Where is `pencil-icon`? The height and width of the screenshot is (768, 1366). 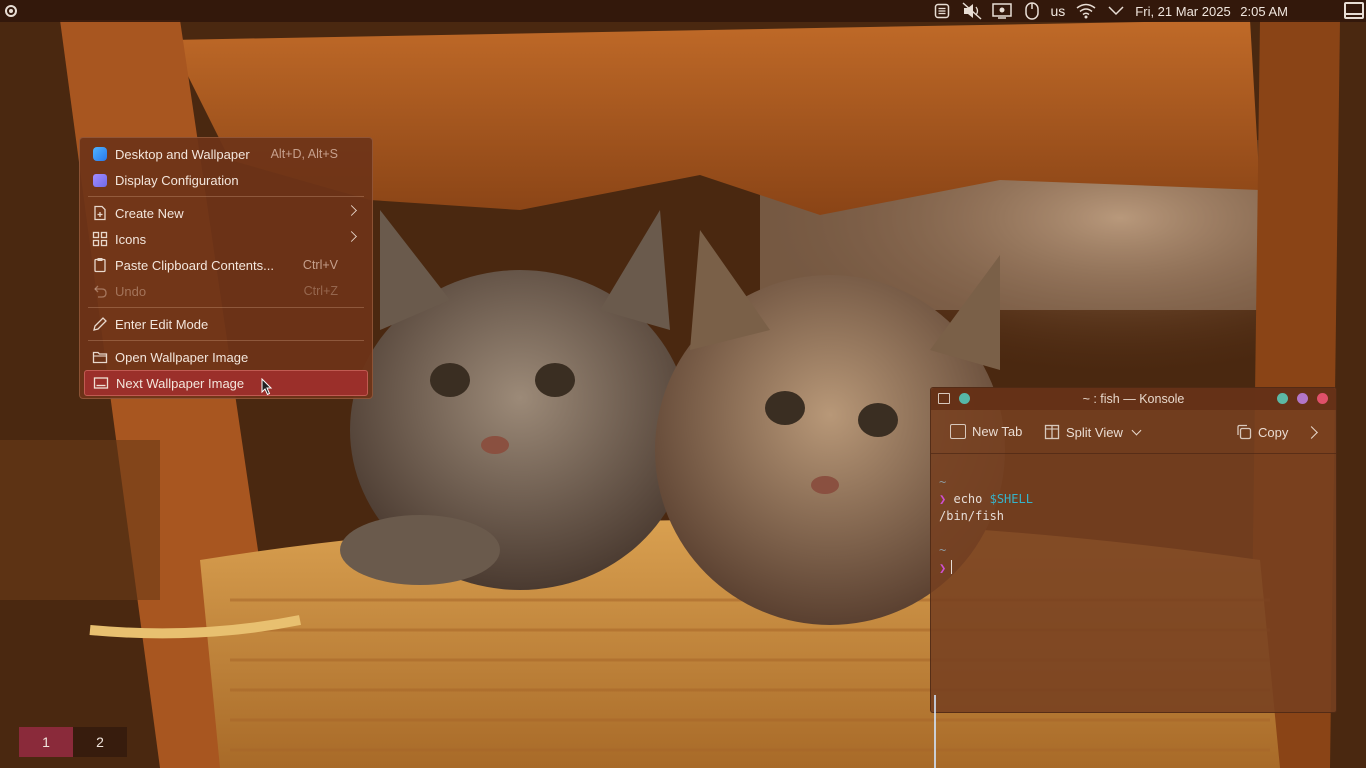 pencil-icon is located at coordinates (100, 324).